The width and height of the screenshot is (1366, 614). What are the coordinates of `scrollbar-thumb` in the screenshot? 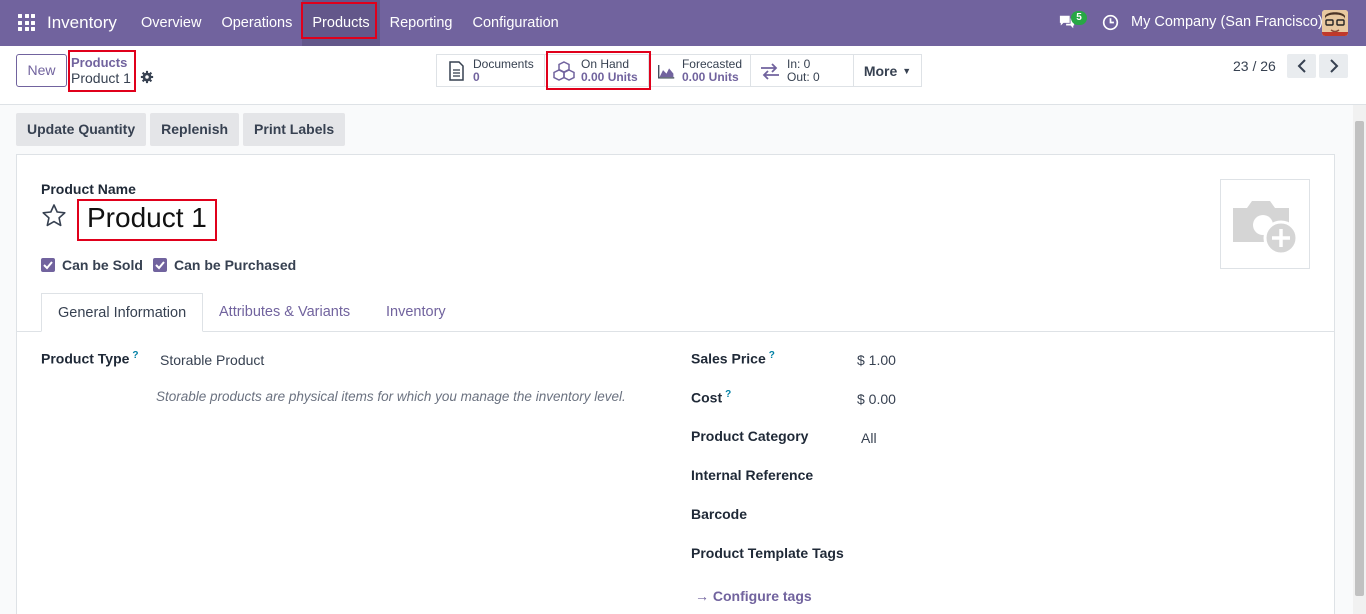 It's located at (1359, 358).